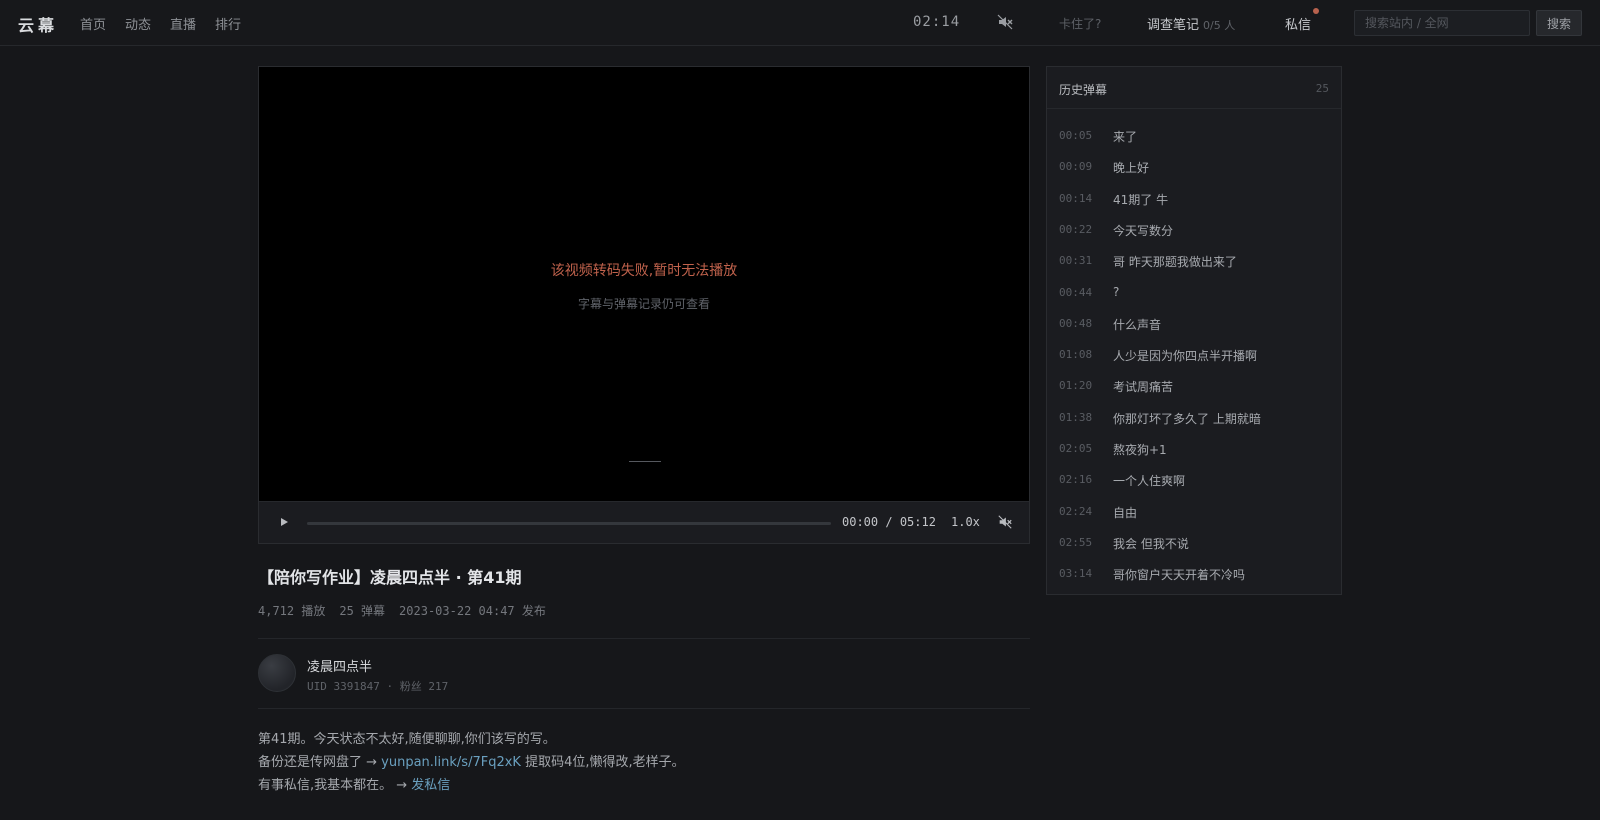 The height and width of the screenshot is (820, 1600). I want to click on danmaku-row: 01:08 人少是因为你四点半开播啊, so click(1194, 355).